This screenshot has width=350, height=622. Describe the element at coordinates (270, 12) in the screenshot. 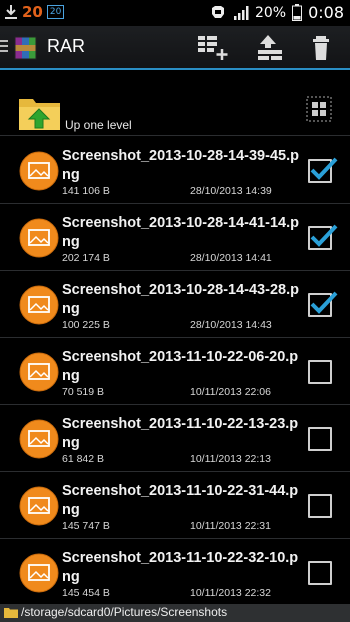

I see `battery-percent: 20%` at that location.